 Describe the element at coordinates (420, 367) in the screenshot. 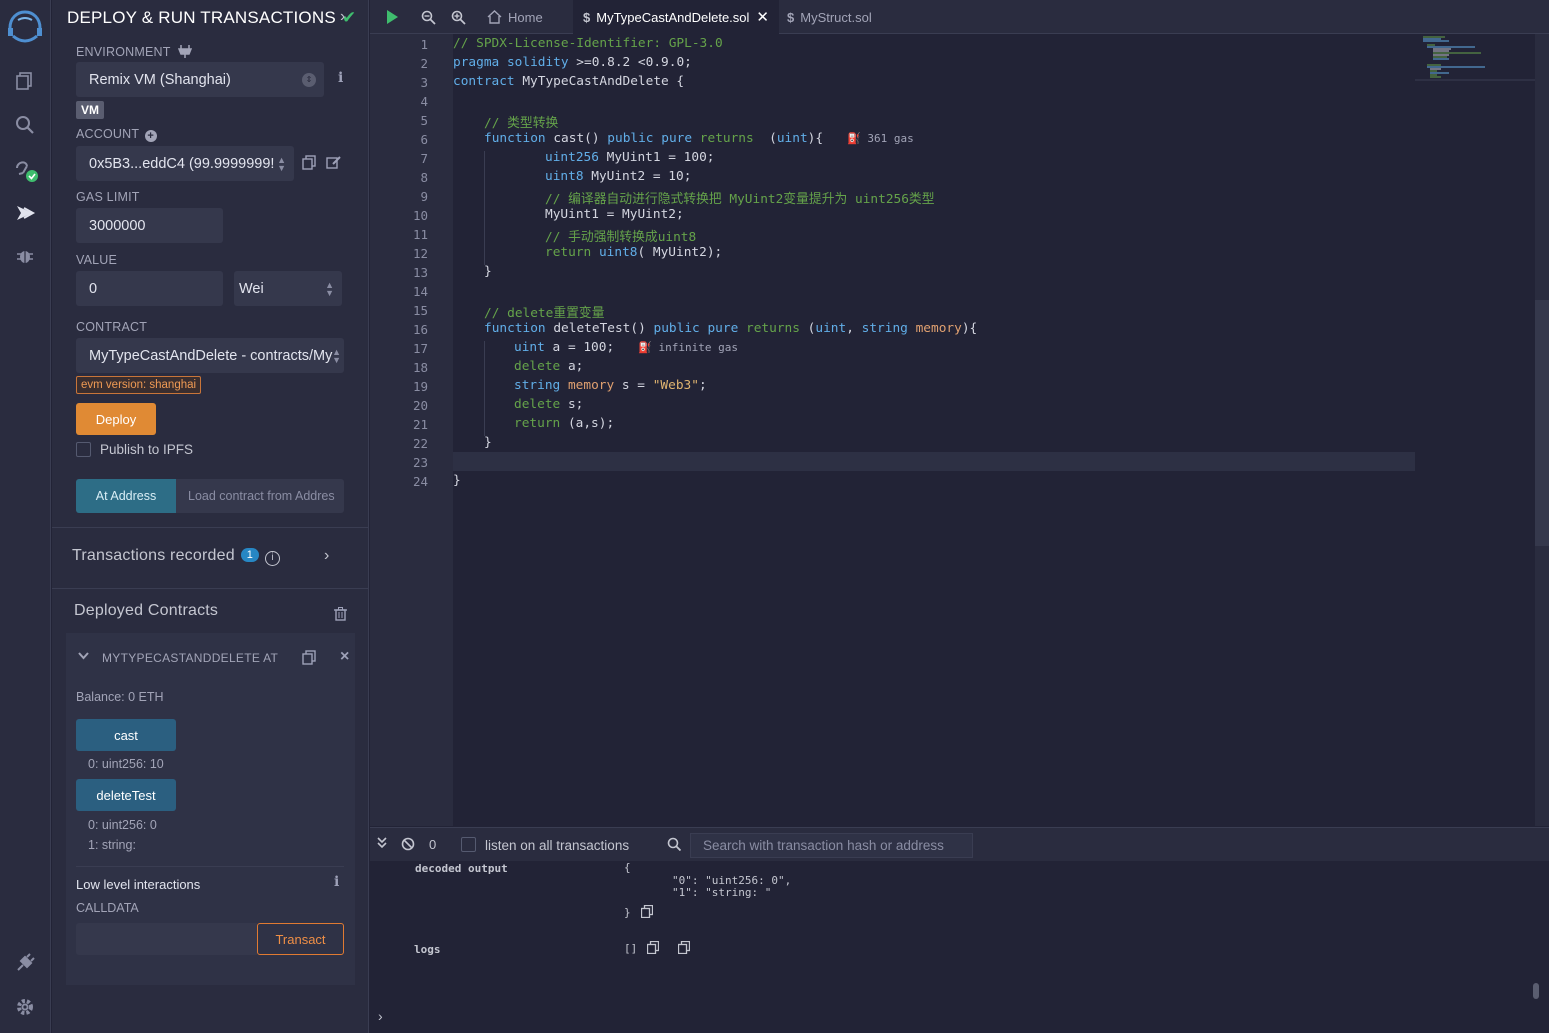

I see `line-number: 18` at that location.